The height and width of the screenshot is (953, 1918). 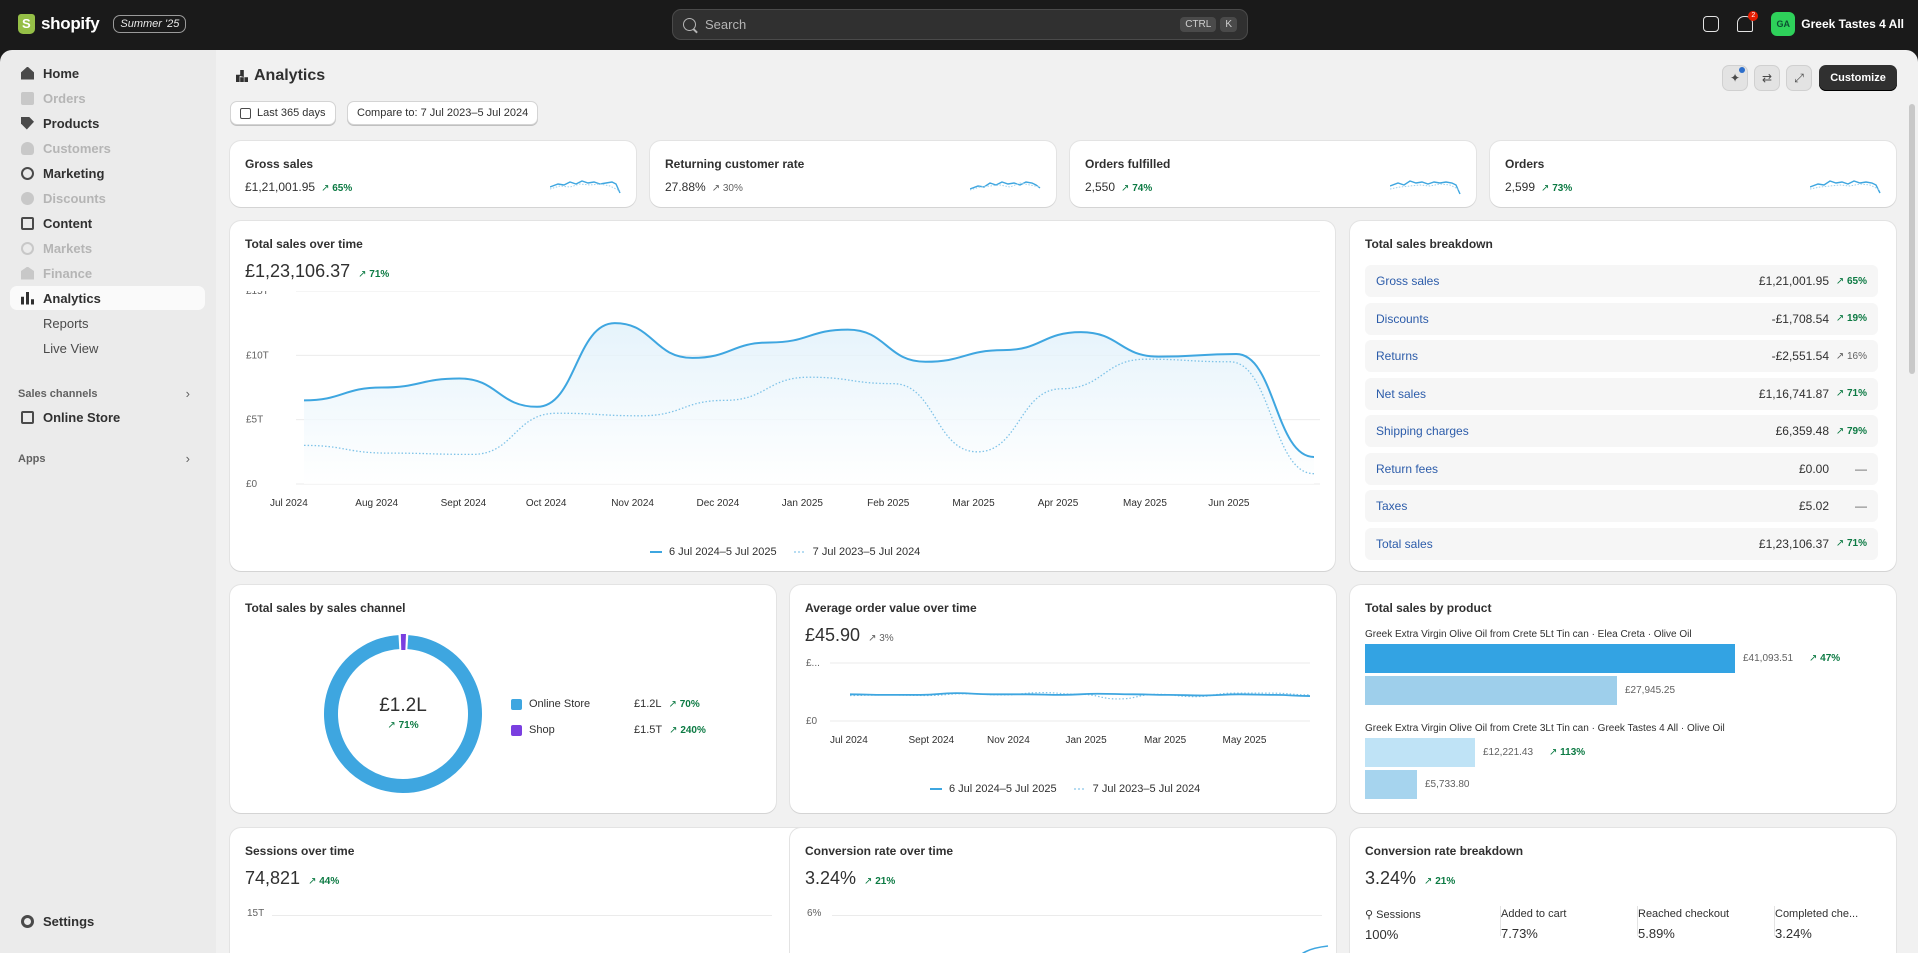 What do you see at coordinates (107, 223) in the screenshot?
I see `sidebar-item-content: Content` at bounding box center [107, 223].